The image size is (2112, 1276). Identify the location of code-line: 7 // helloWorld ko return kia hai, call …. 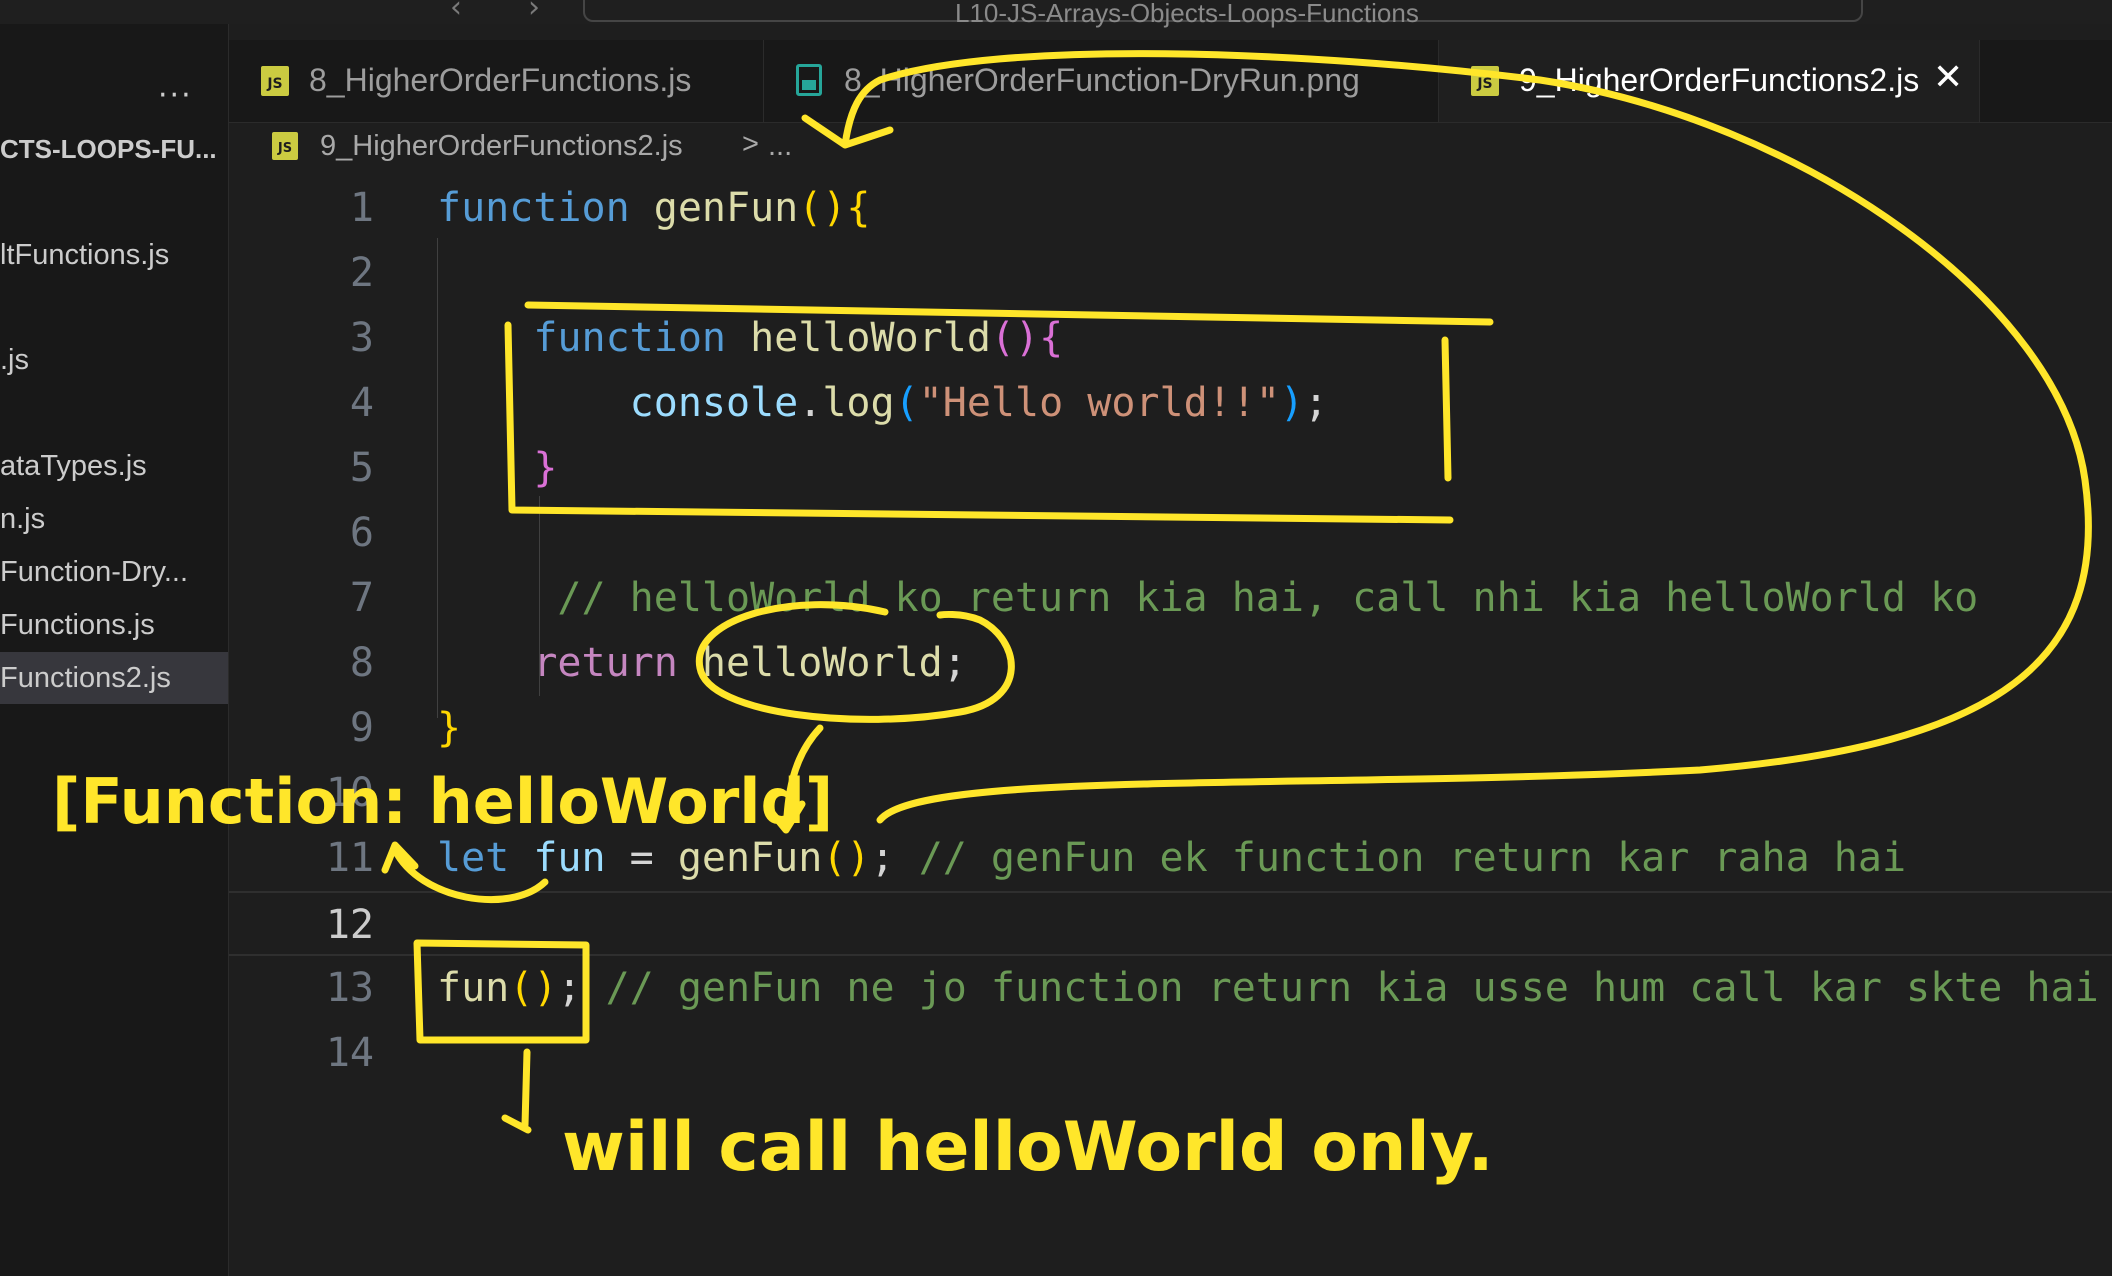
(1170, 598).